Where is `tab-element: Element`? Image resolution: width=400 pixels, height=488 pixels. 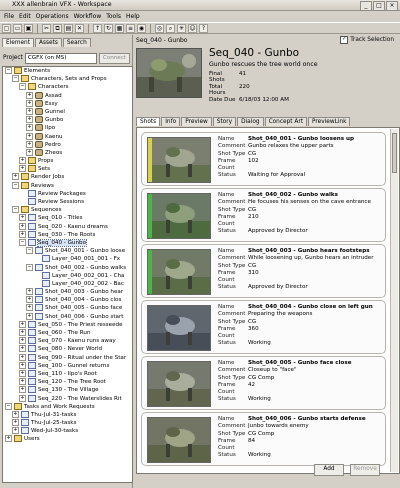 tab-element: Element is located at coordinates (18, 42).